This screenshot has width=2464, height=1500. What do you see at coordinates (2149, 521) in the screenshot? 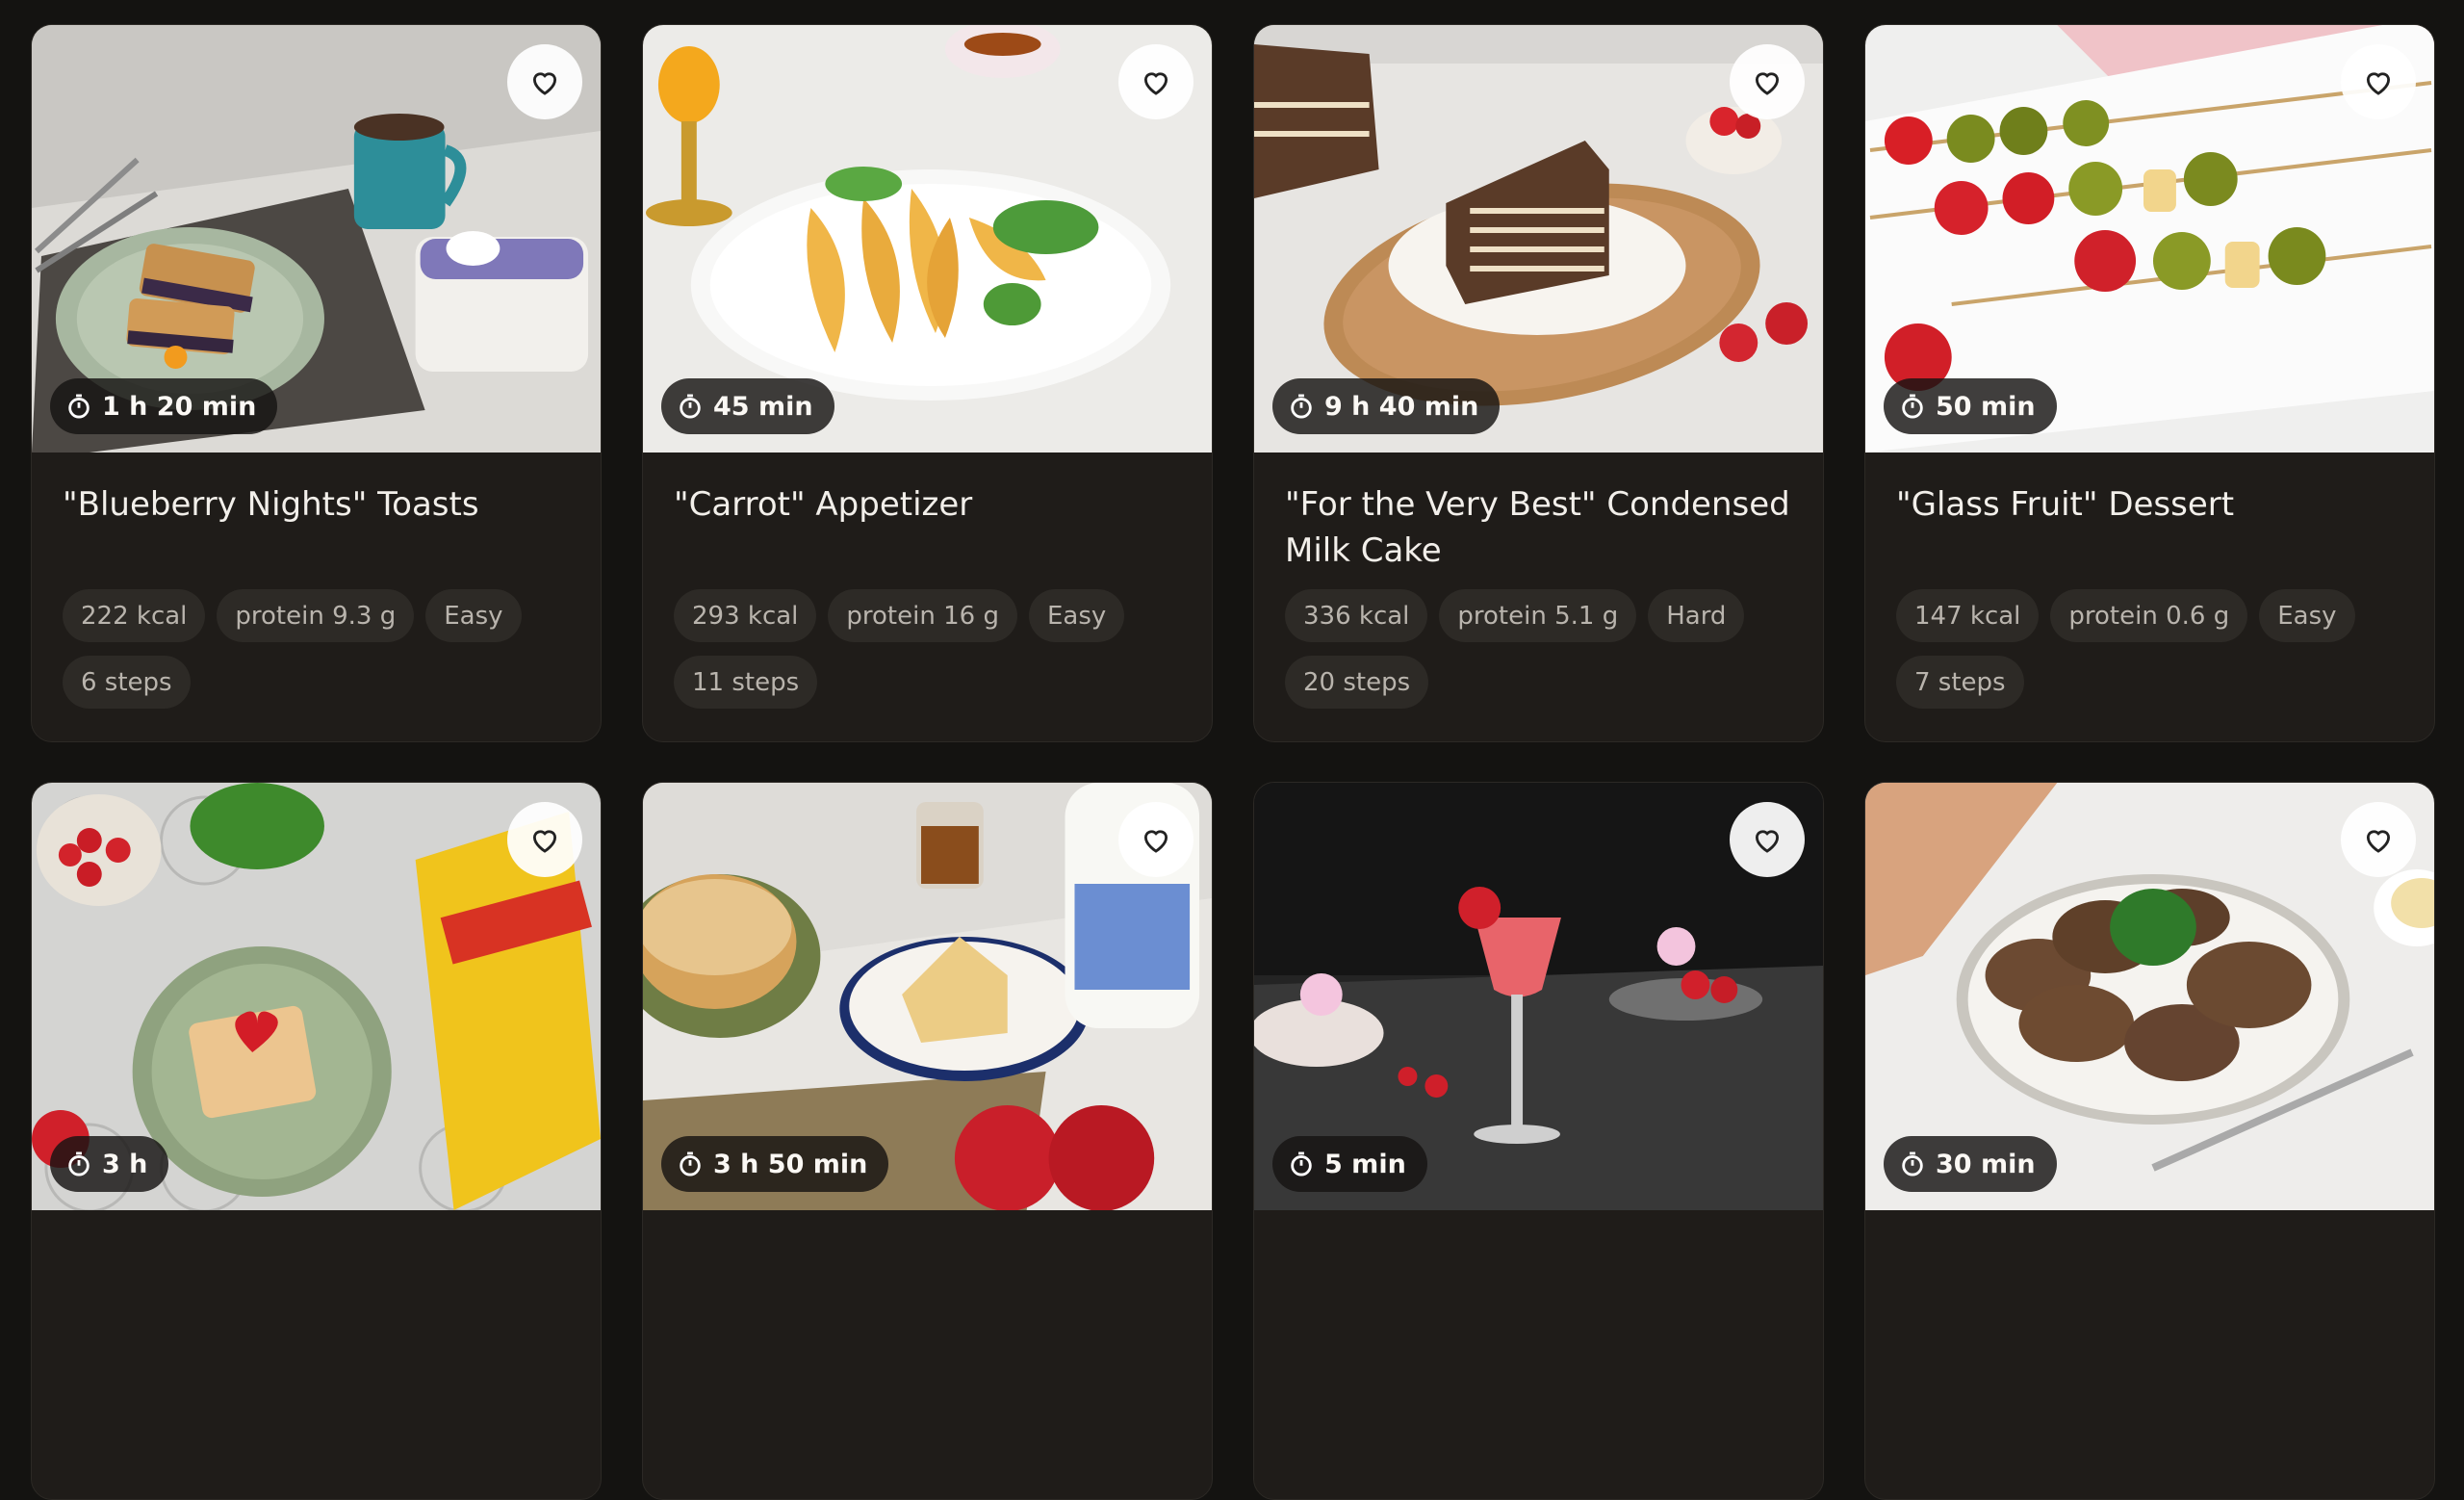
I see `recipe-title: "Glass Fruit" Dessert` at bounding box center [2149, 521].